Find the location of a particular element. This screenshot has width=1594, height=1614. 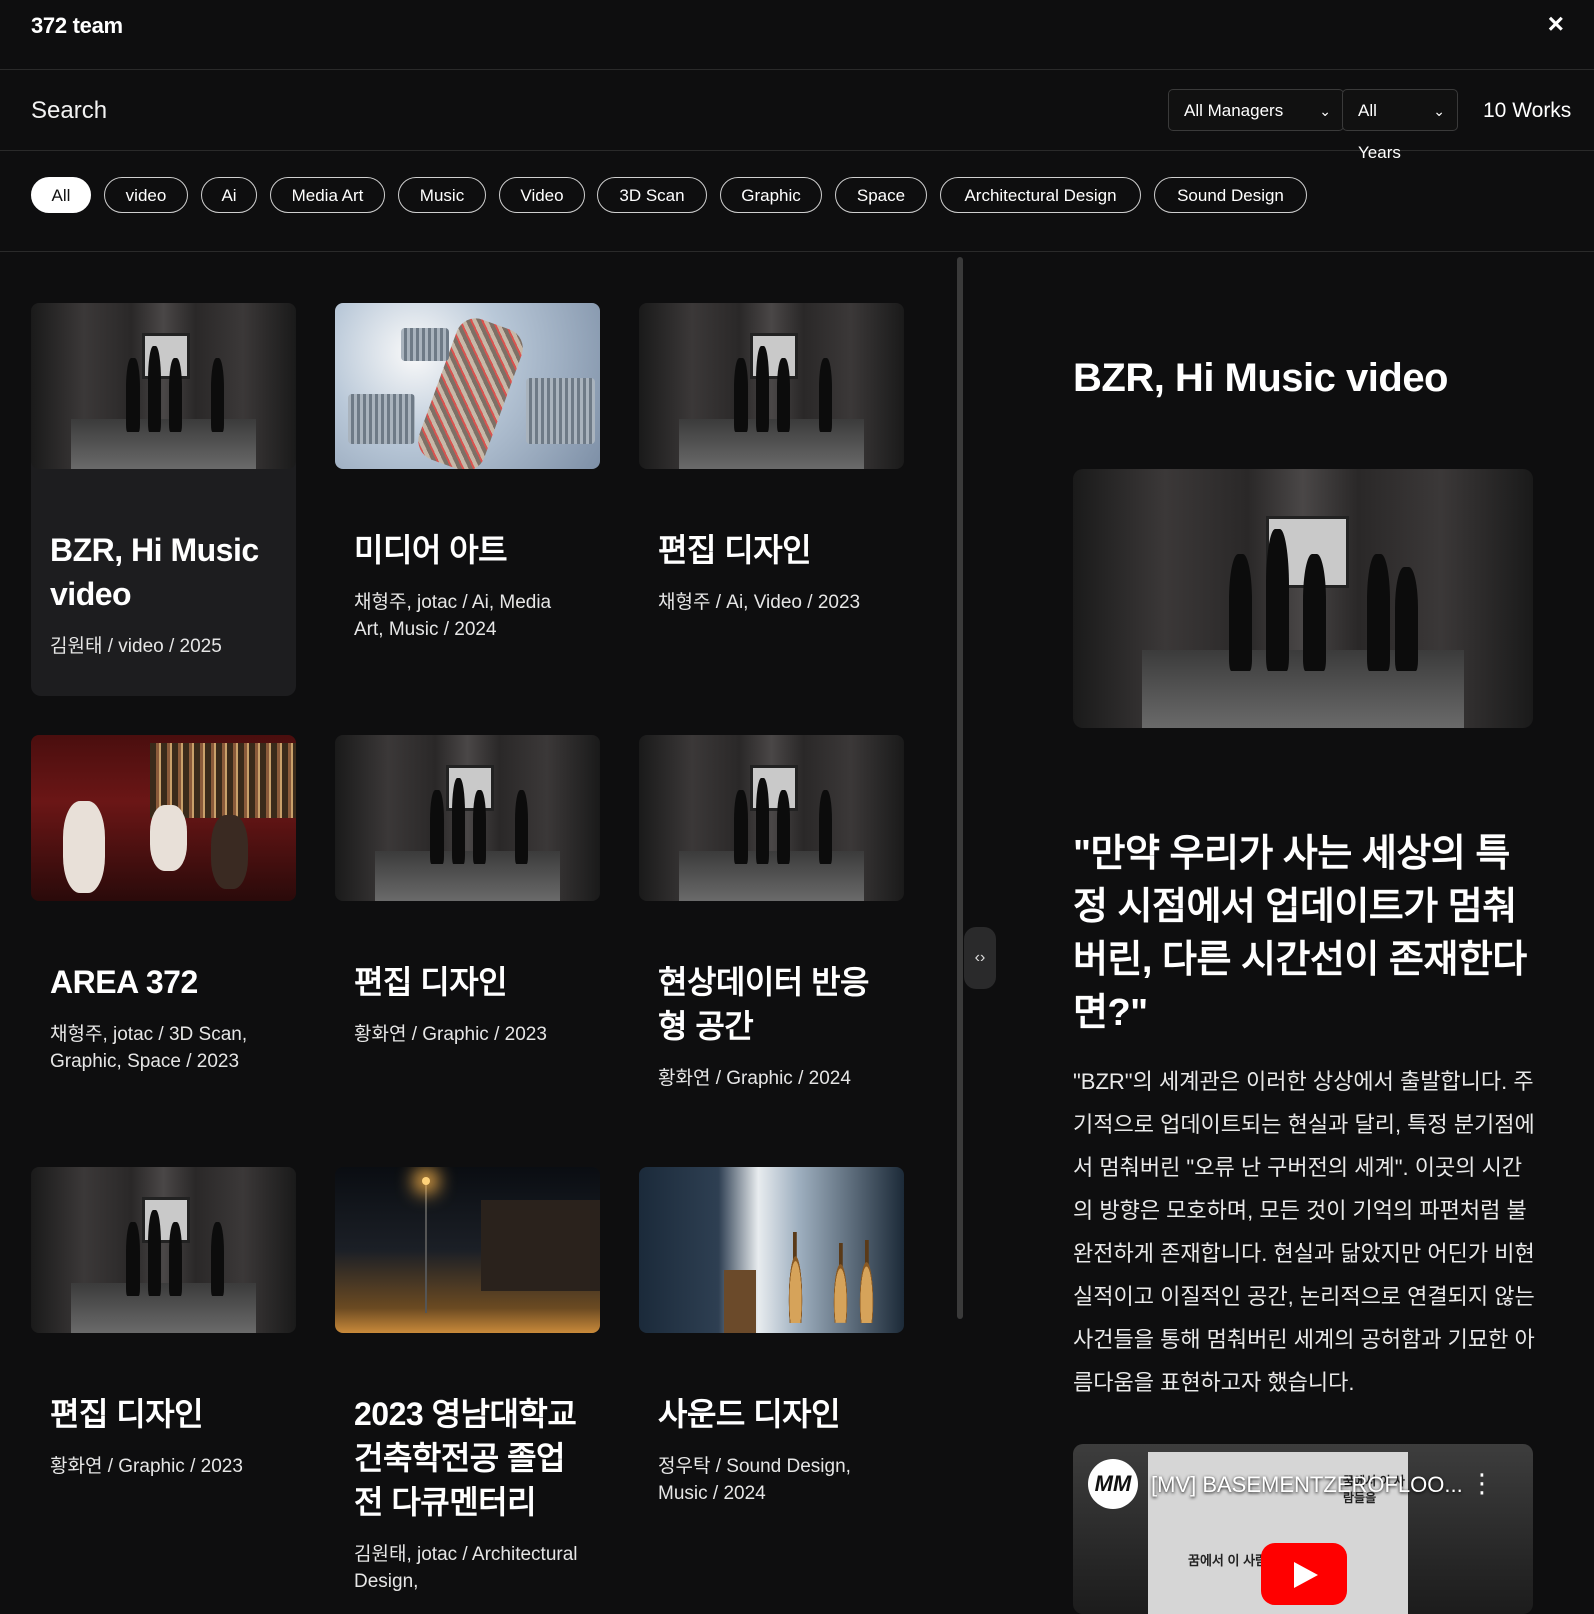

category-chip-media-art: Media Art is located at coordinates (327, 195).